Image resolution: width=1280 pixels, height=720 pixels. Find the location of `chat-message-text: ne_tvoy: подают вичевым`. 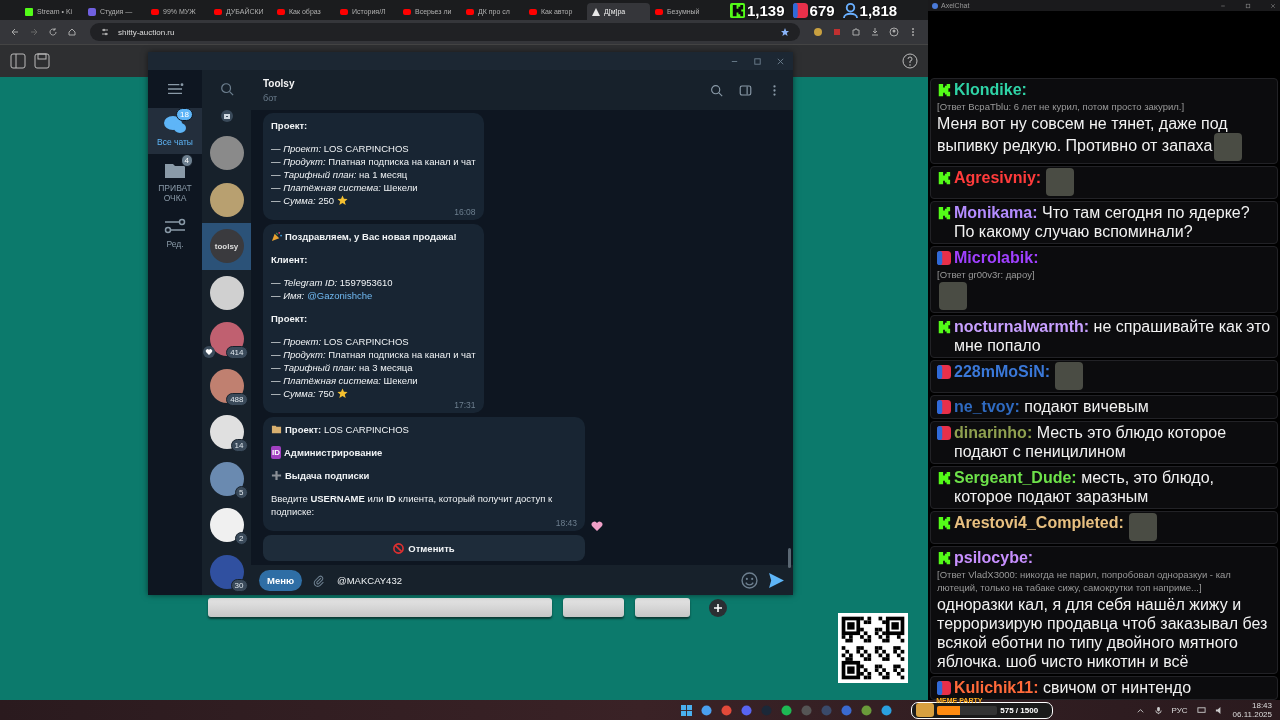

chat-message-text: ne_tvoy: подают вичевым is located at coordinates (1052, 406).